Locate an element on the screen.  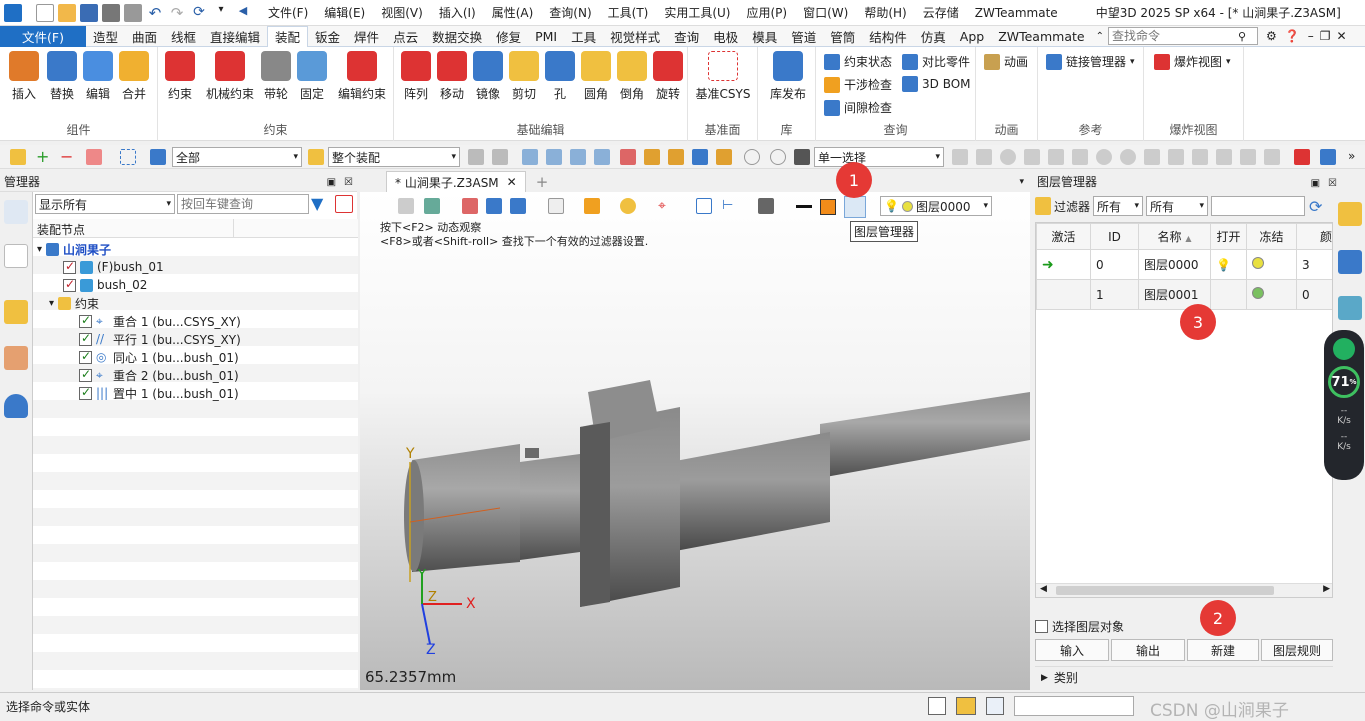
minimize-icon: – is located at coordinates (1311, 36).